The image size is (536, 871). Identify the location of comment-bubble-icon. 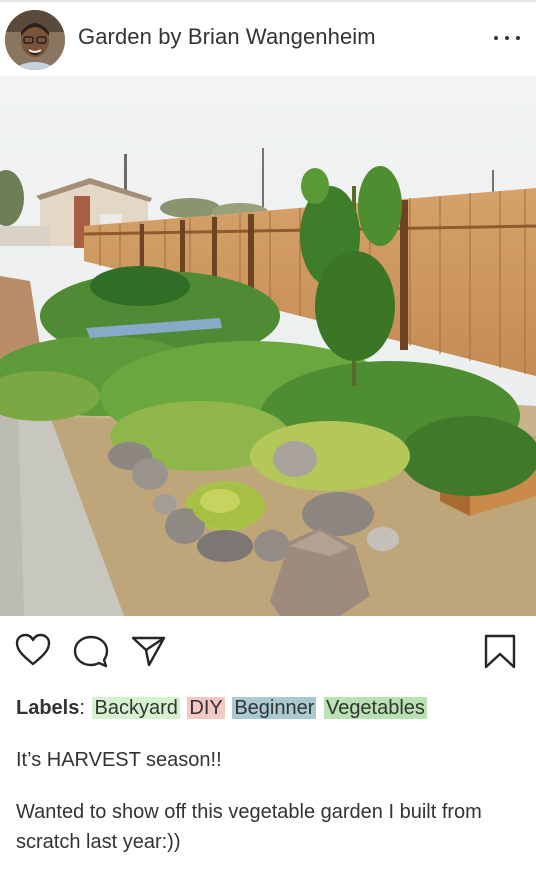
(91, 654).